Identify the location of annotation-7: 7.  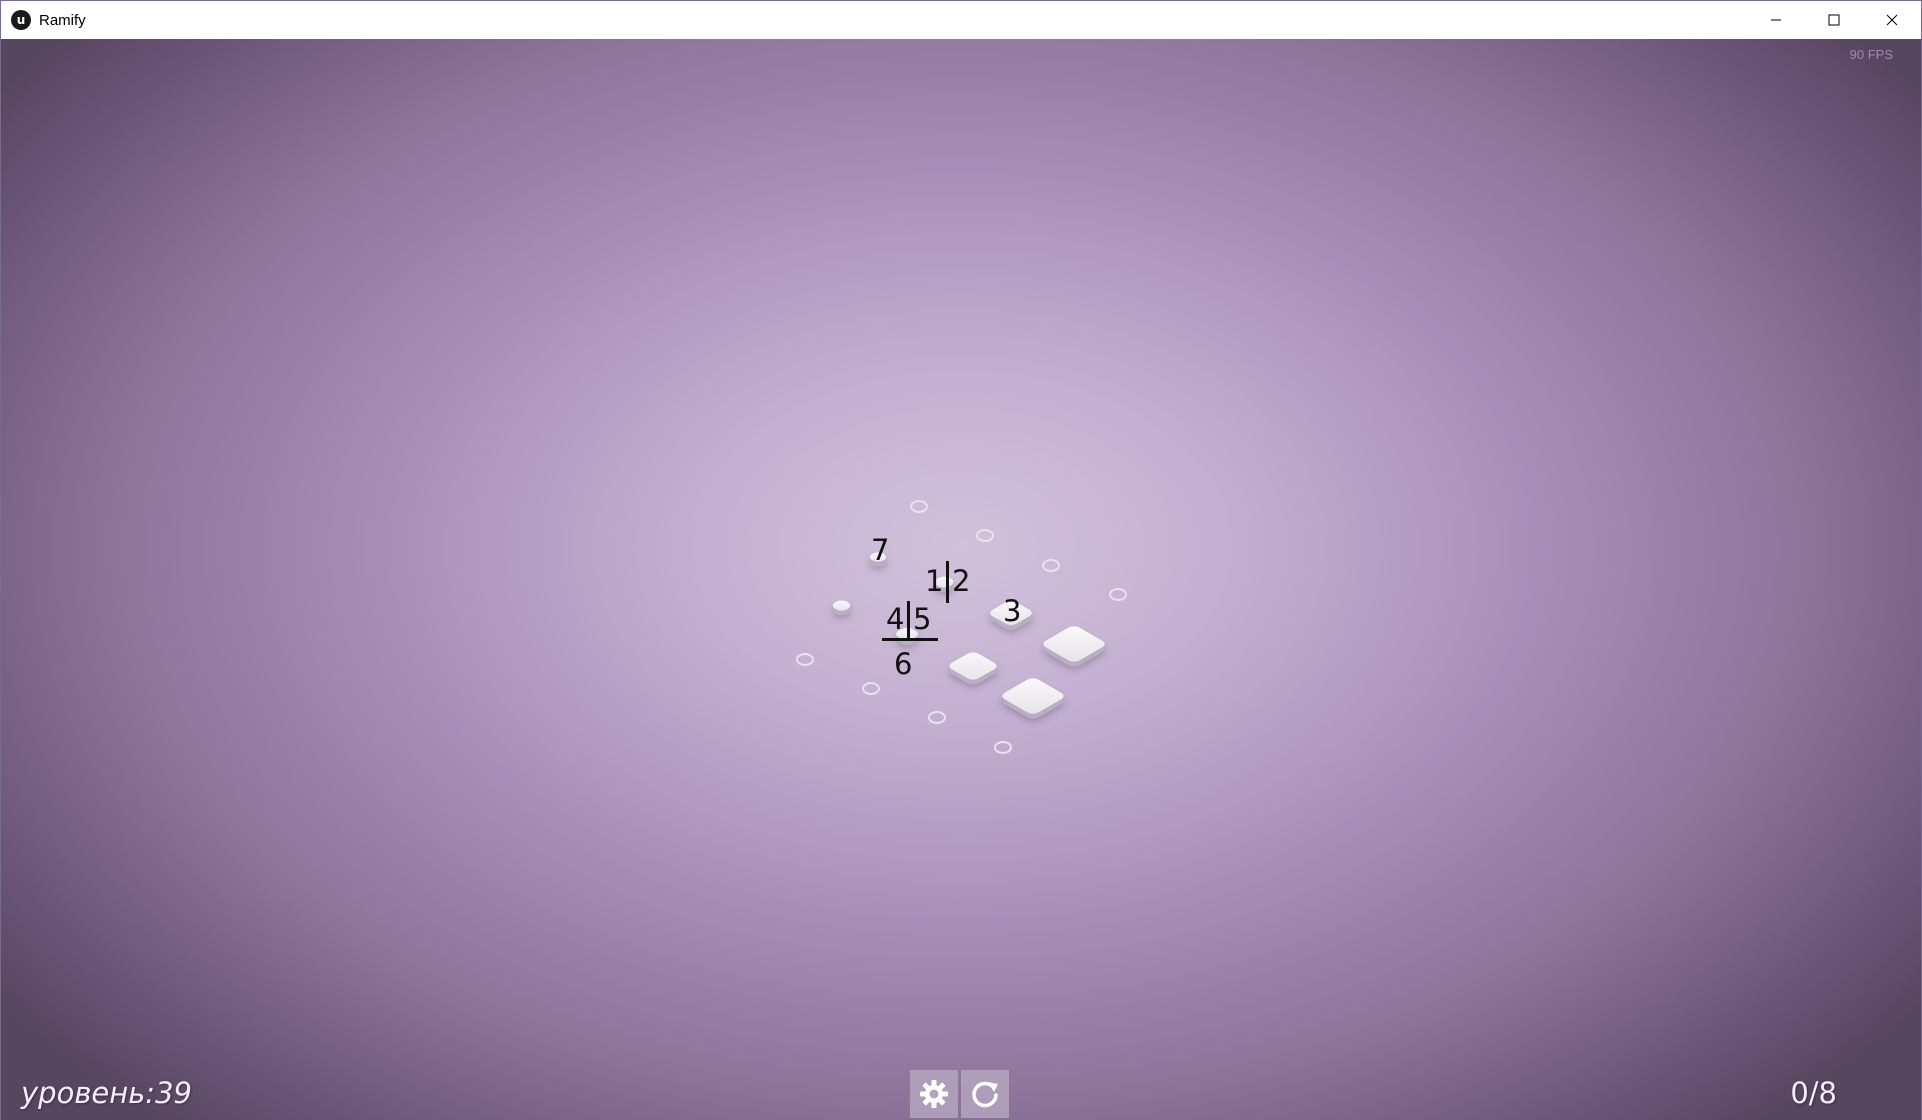
(880, 550).